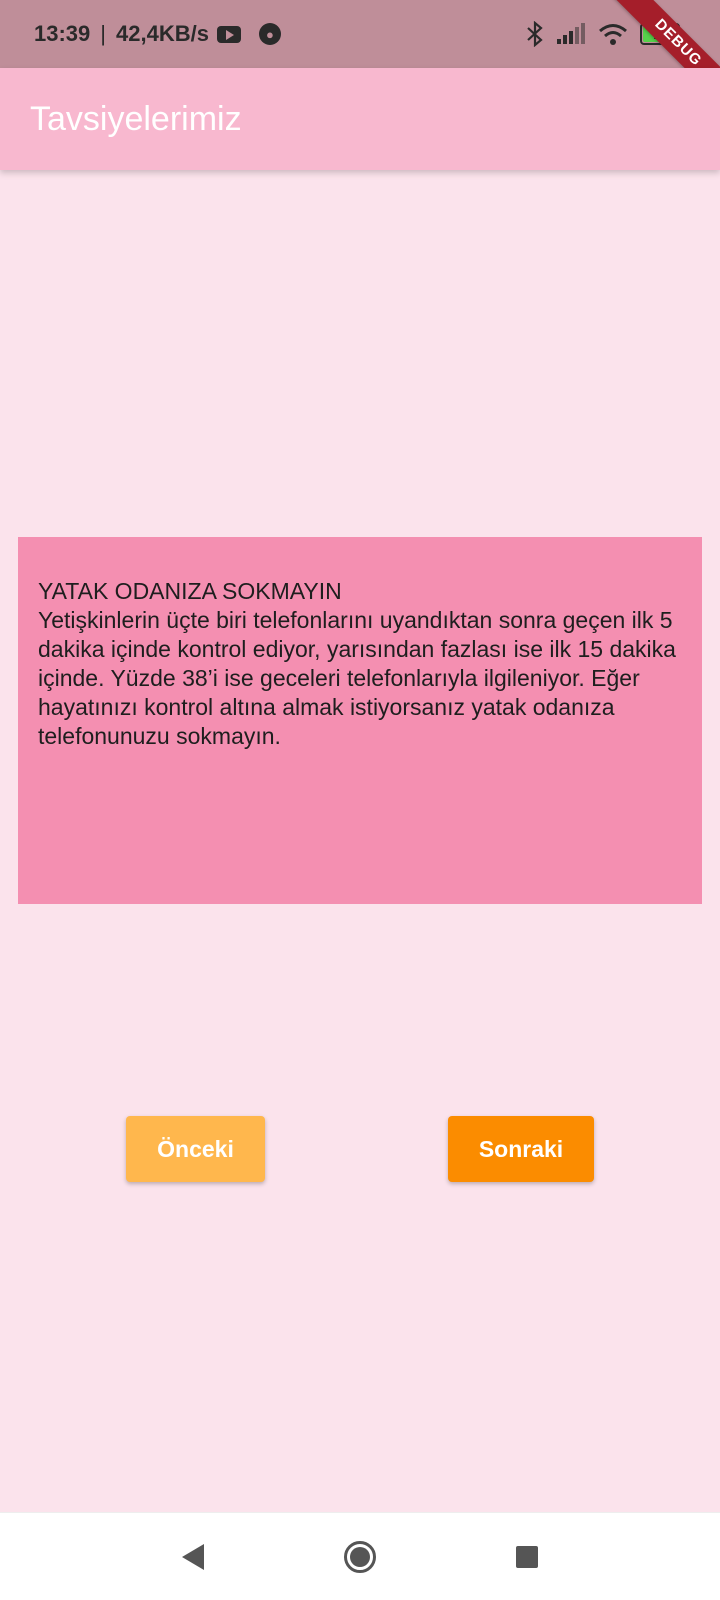 This screenshot has width=720, height=1600. I want to click on youtube-icon, so click(228, 34).